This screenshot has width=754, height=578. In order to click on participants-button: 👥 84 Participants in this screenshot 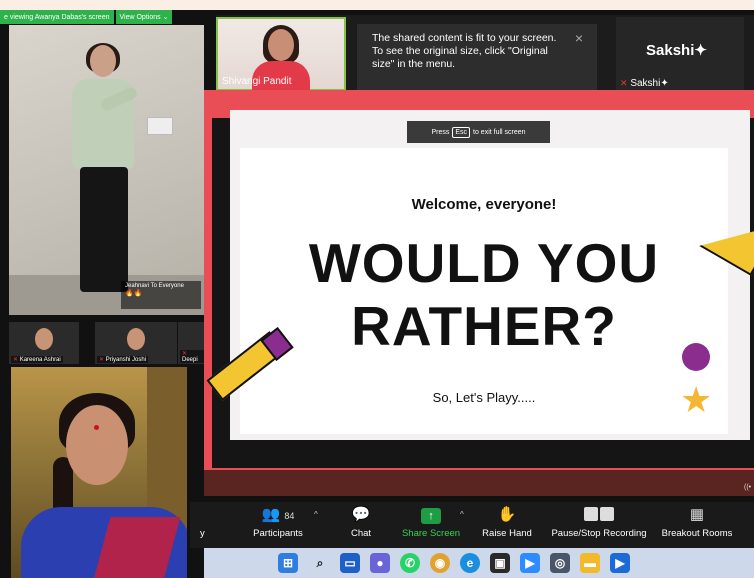, I will do `click(278, 521)`.